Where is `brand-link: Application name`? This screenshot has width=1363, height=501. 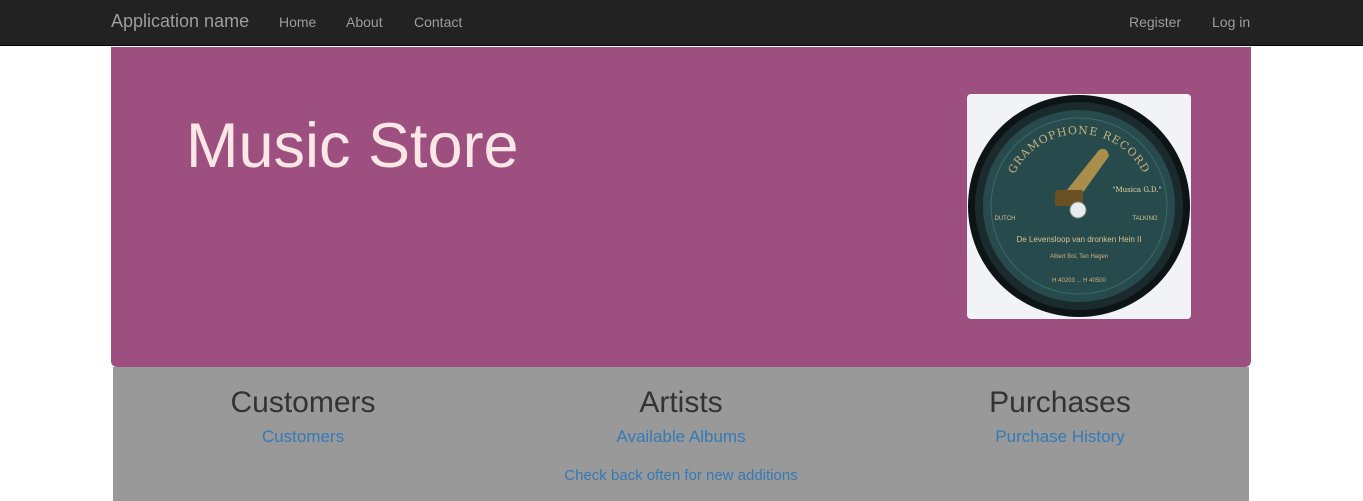
brand-link: Application name is located at coordinates (180, 21).